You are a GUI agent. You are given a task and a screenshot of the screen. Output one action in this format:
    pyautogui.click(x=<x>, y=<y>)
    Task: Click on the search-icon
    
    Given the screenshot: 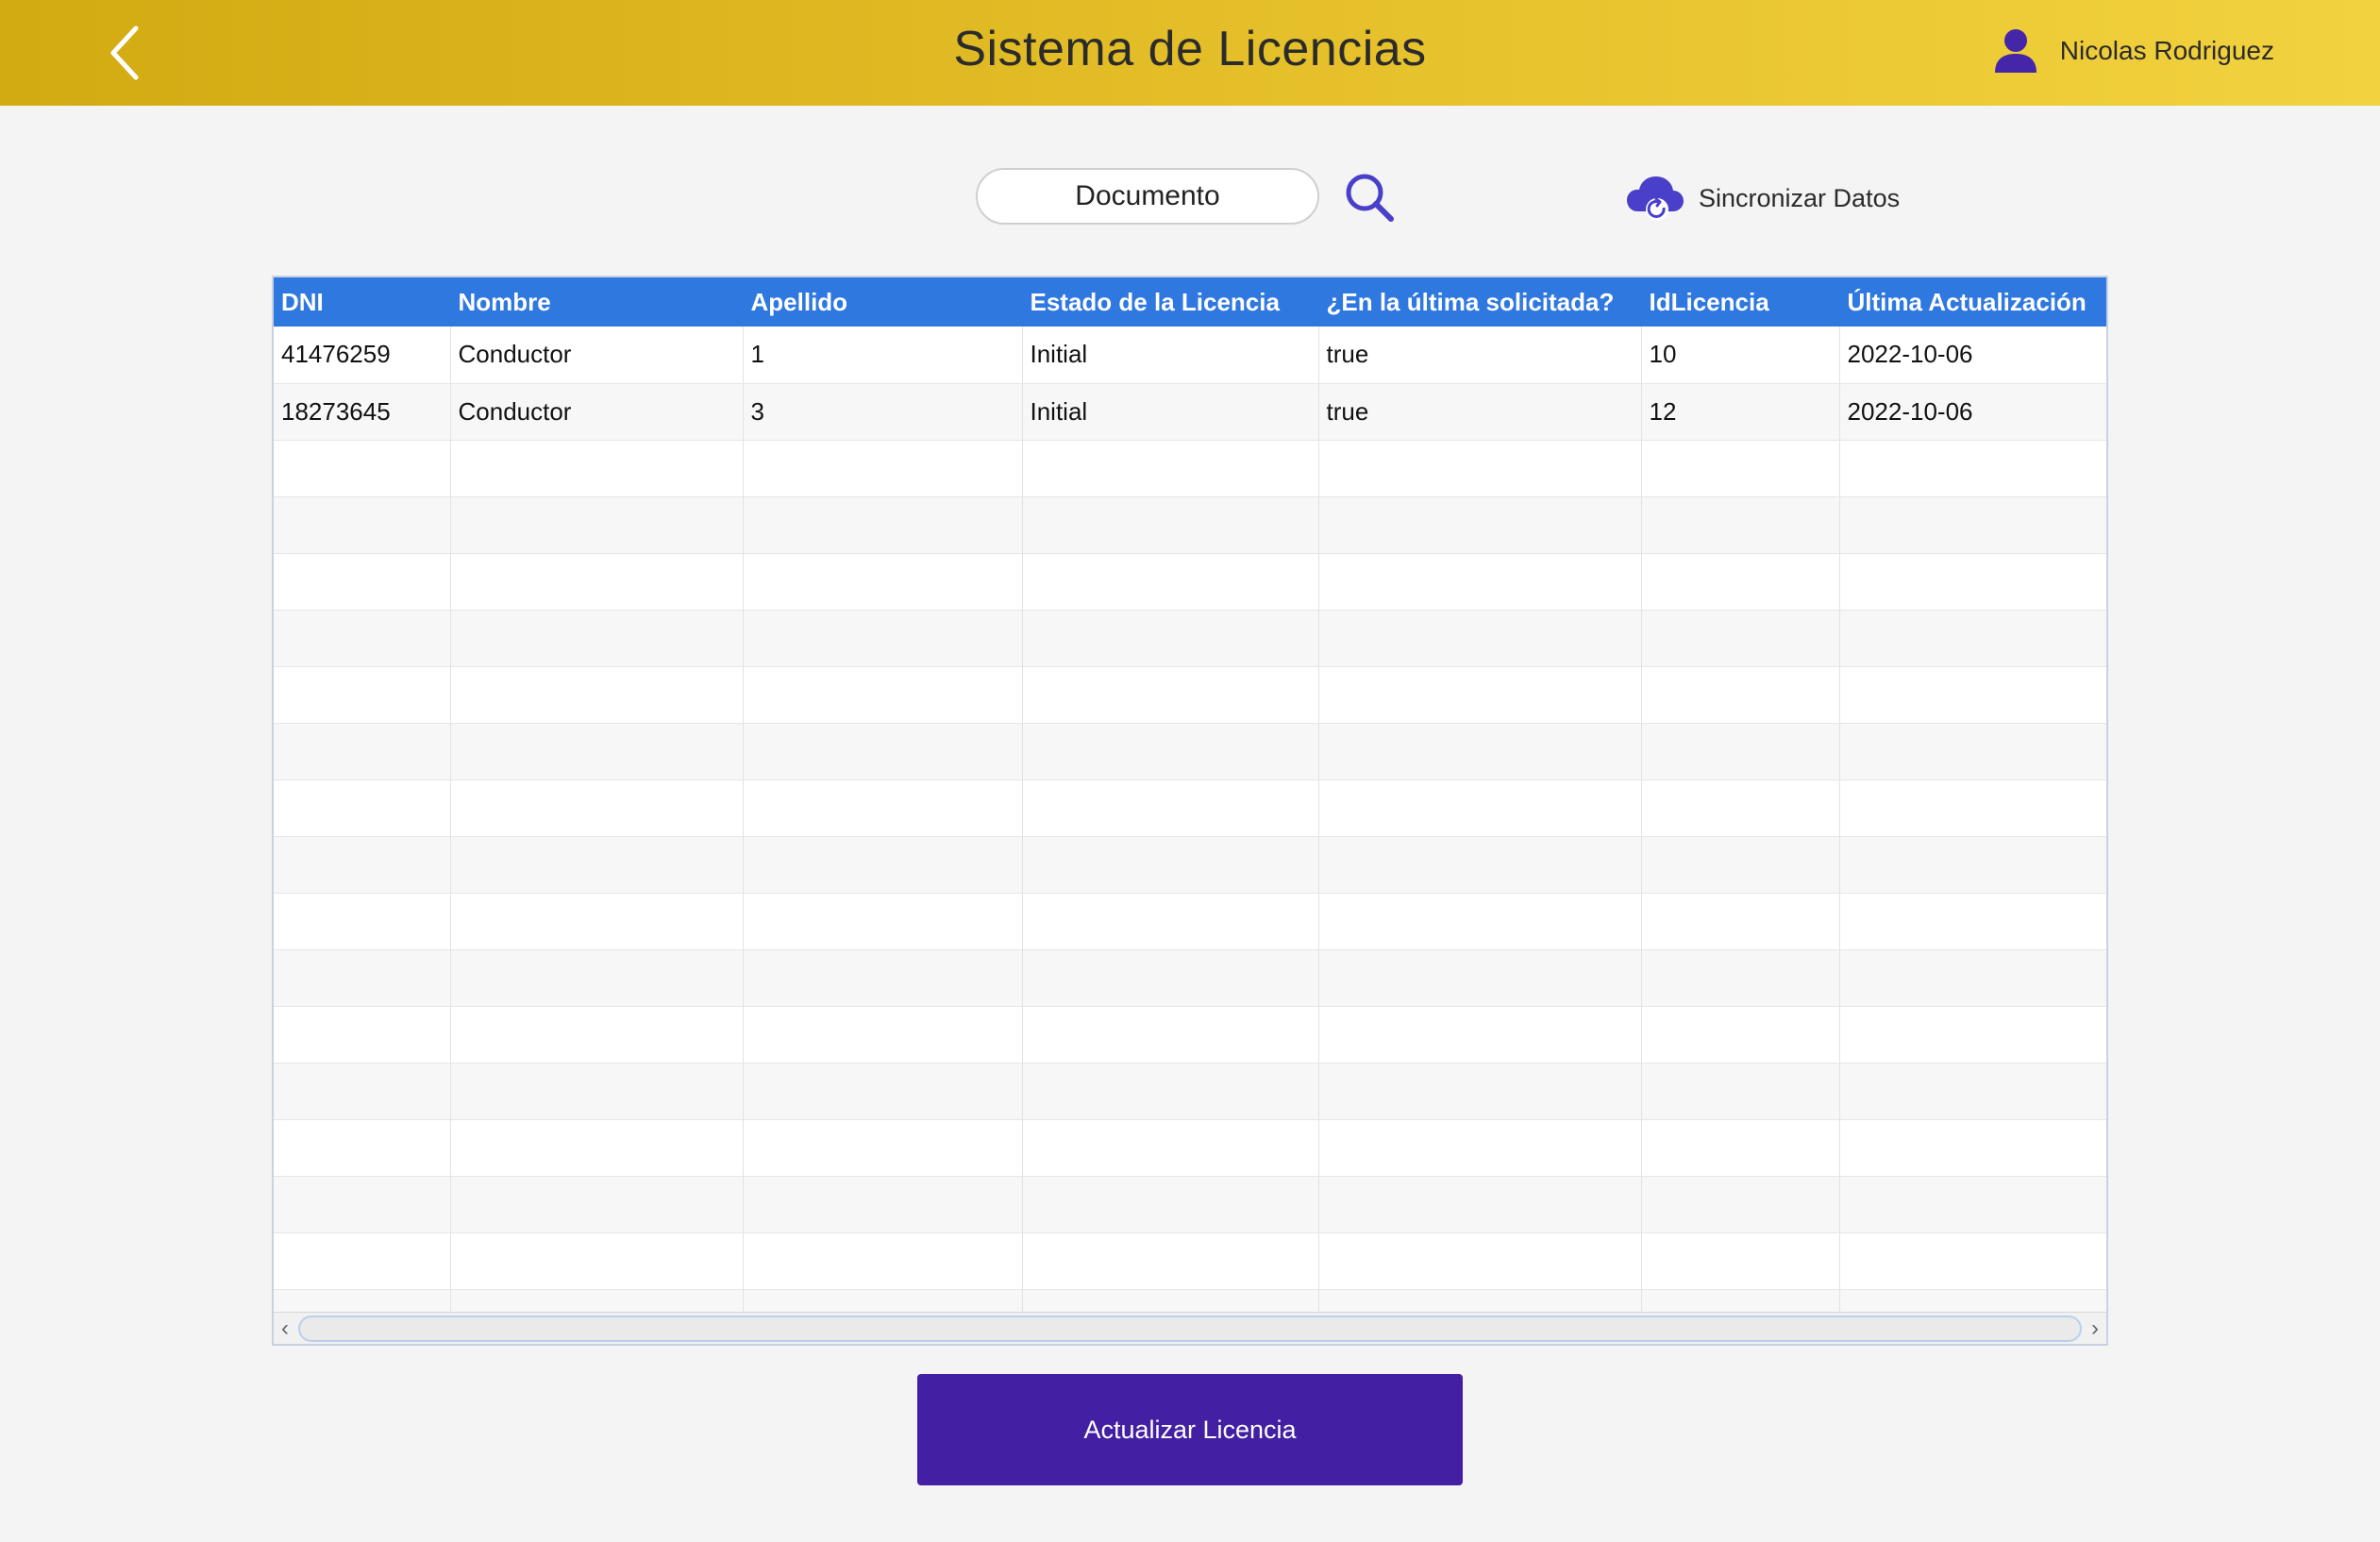 What is the action you would take?
    pyautogui.click(x=1370, y=198)
    